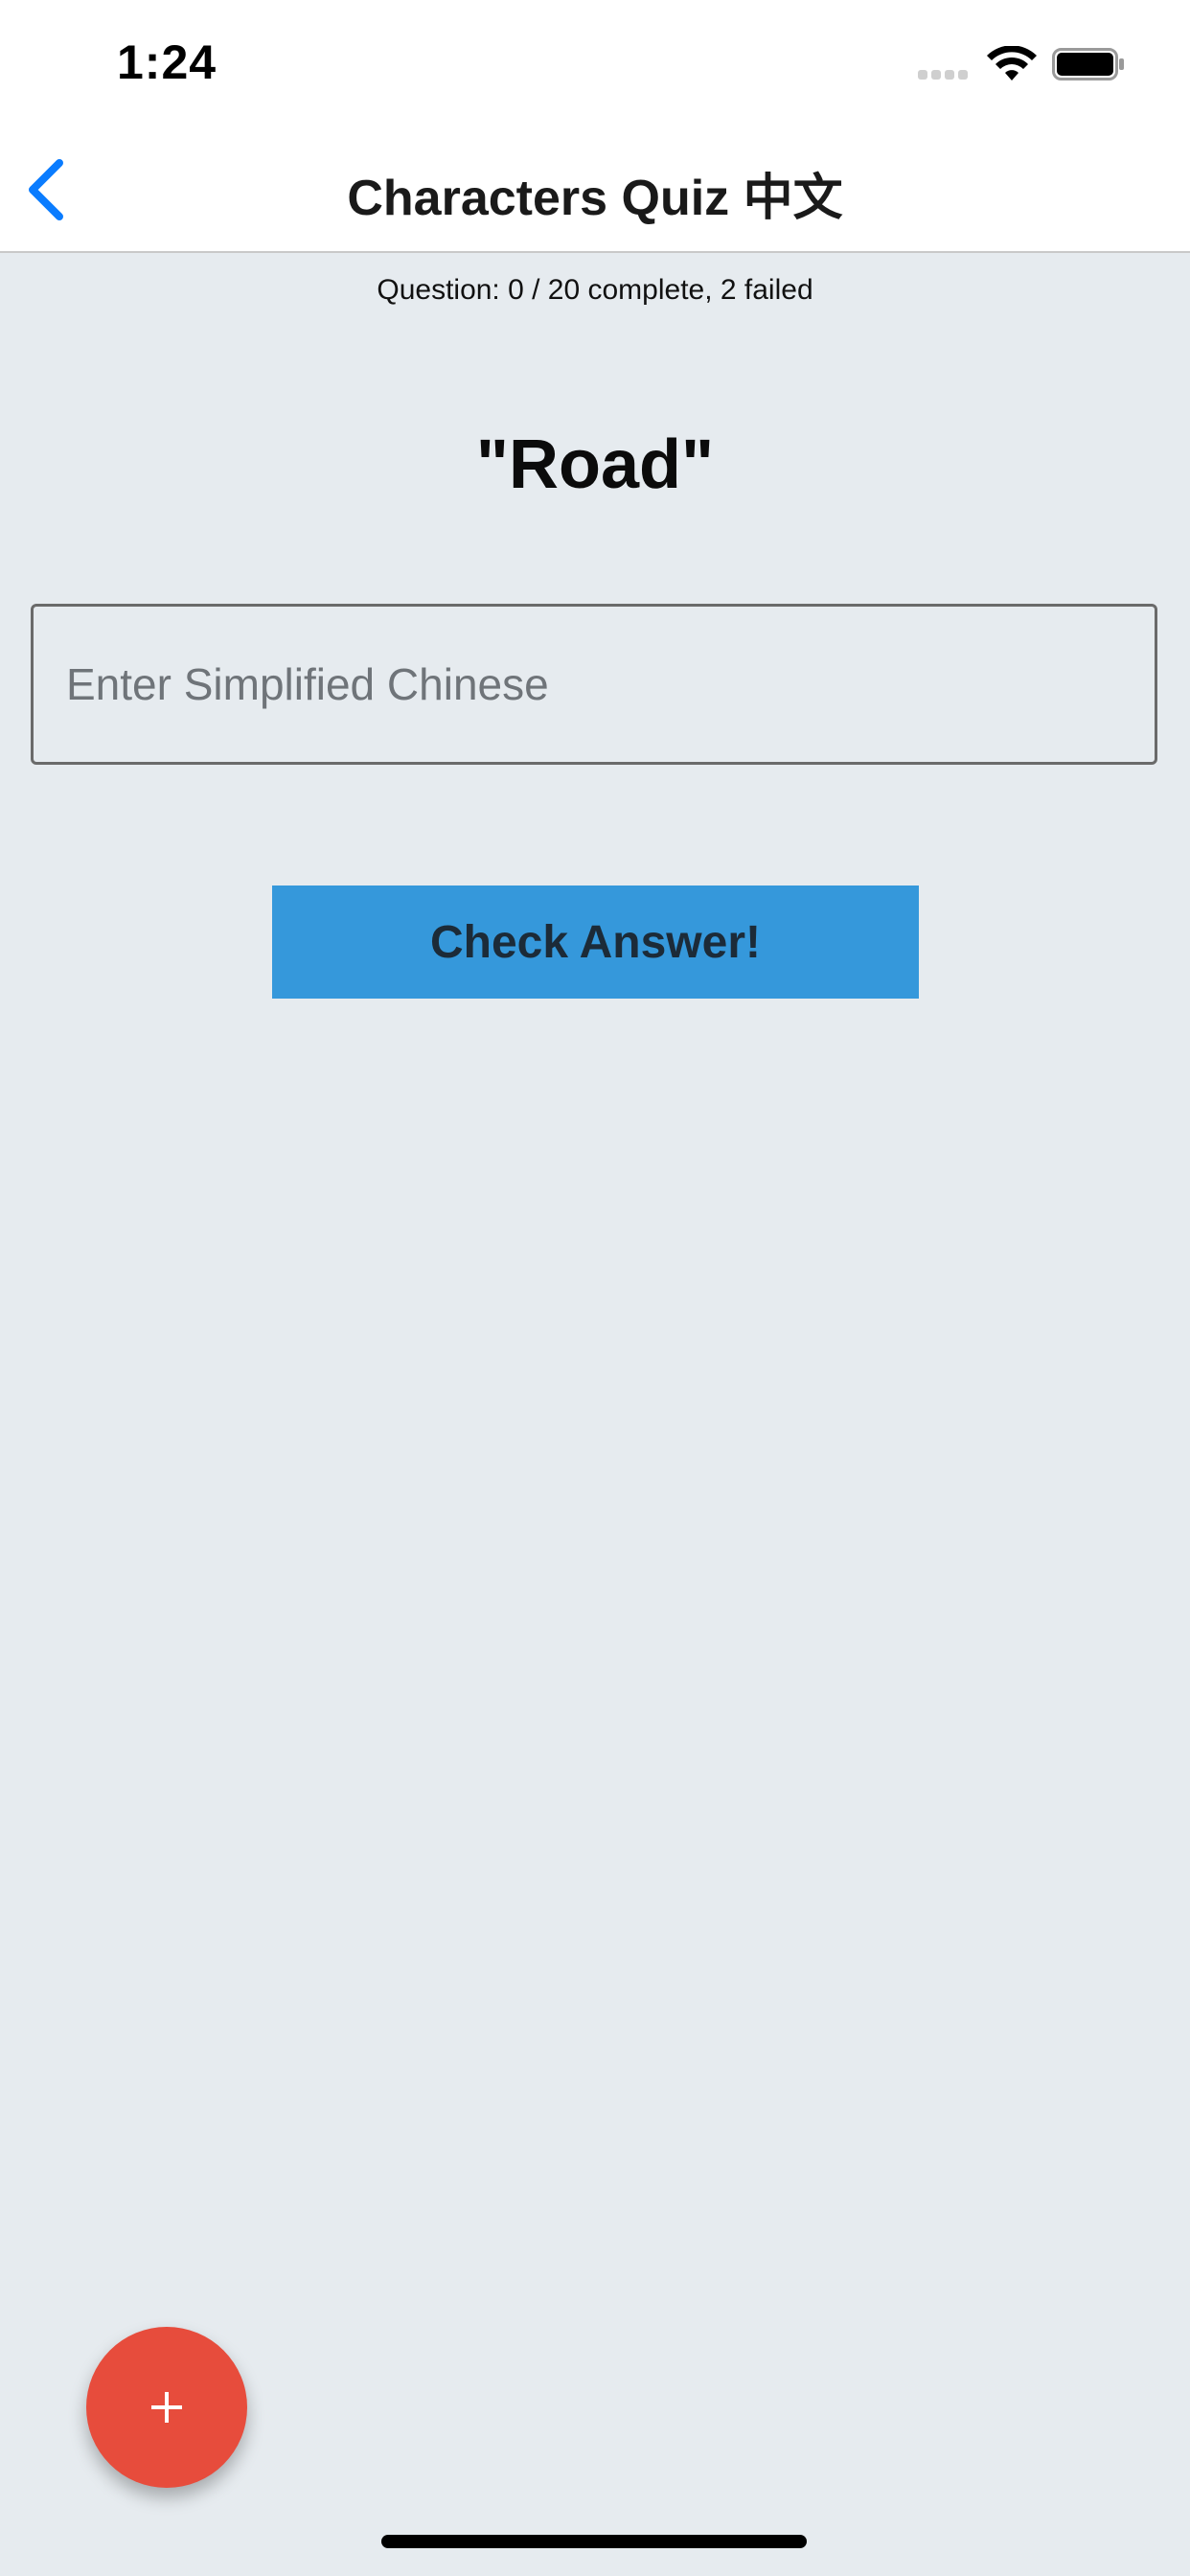 Image resolution: width=1190 pixels, height=2576 pixels. I want to click on quiz-progress-text: Question: 0 / 20 complete, 2 failed, so click(595, 290).